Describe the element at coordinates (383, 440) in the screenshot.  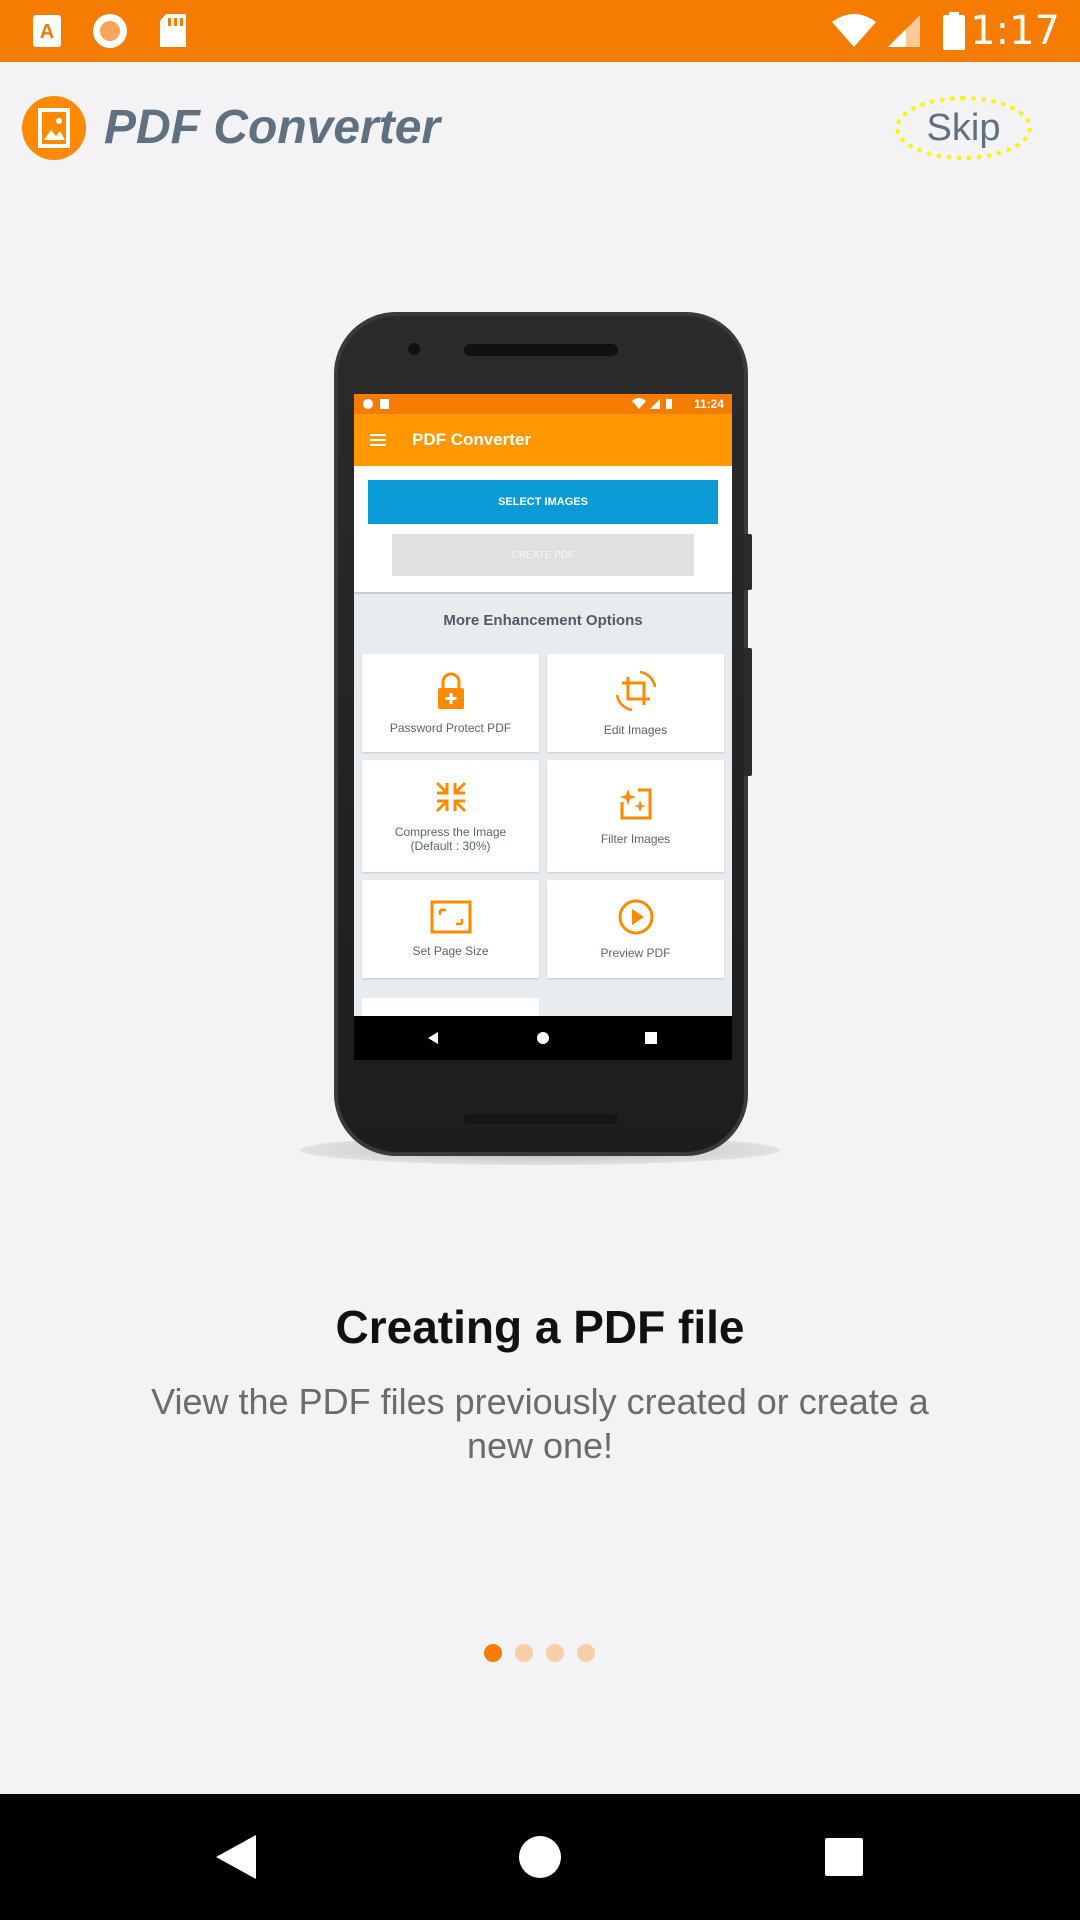
I see `hamburger-menu-icon` at that location.